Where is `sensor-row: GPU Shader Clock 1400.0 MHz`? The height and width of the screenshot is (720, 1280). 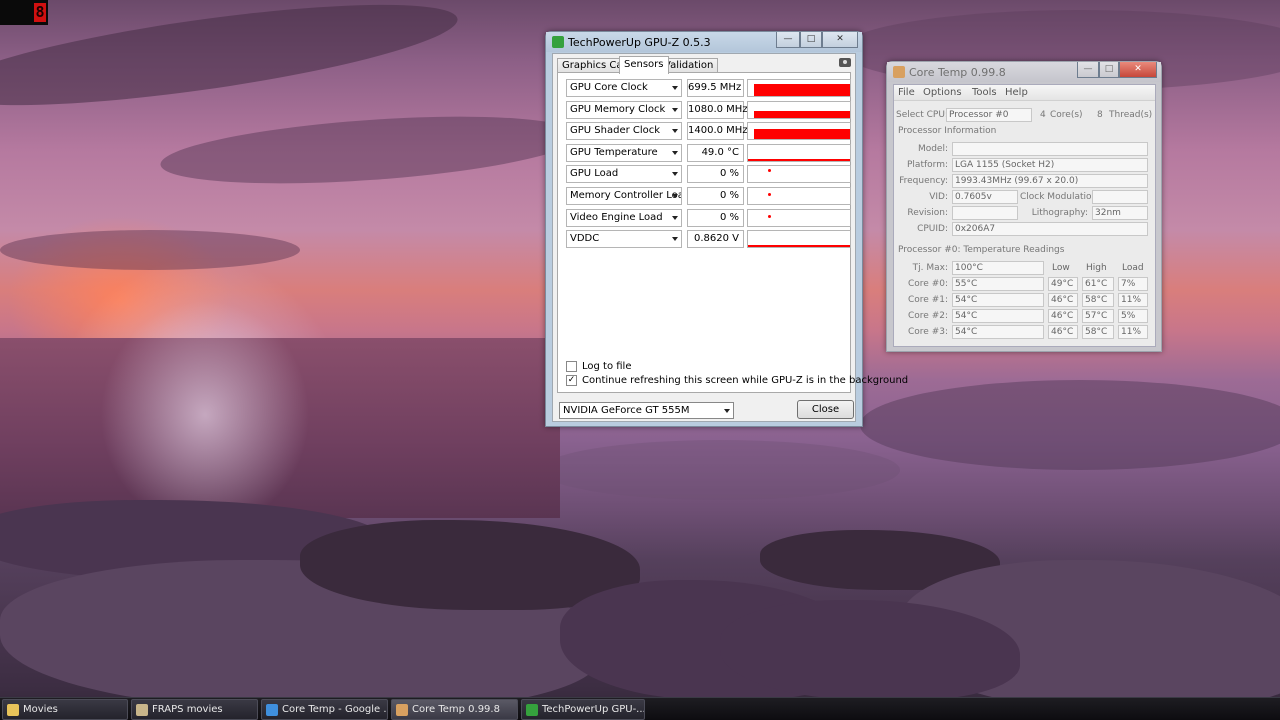 sensor-row: GPU Shader Clock 1400.0 MHz is located at coordinates (709, 131).